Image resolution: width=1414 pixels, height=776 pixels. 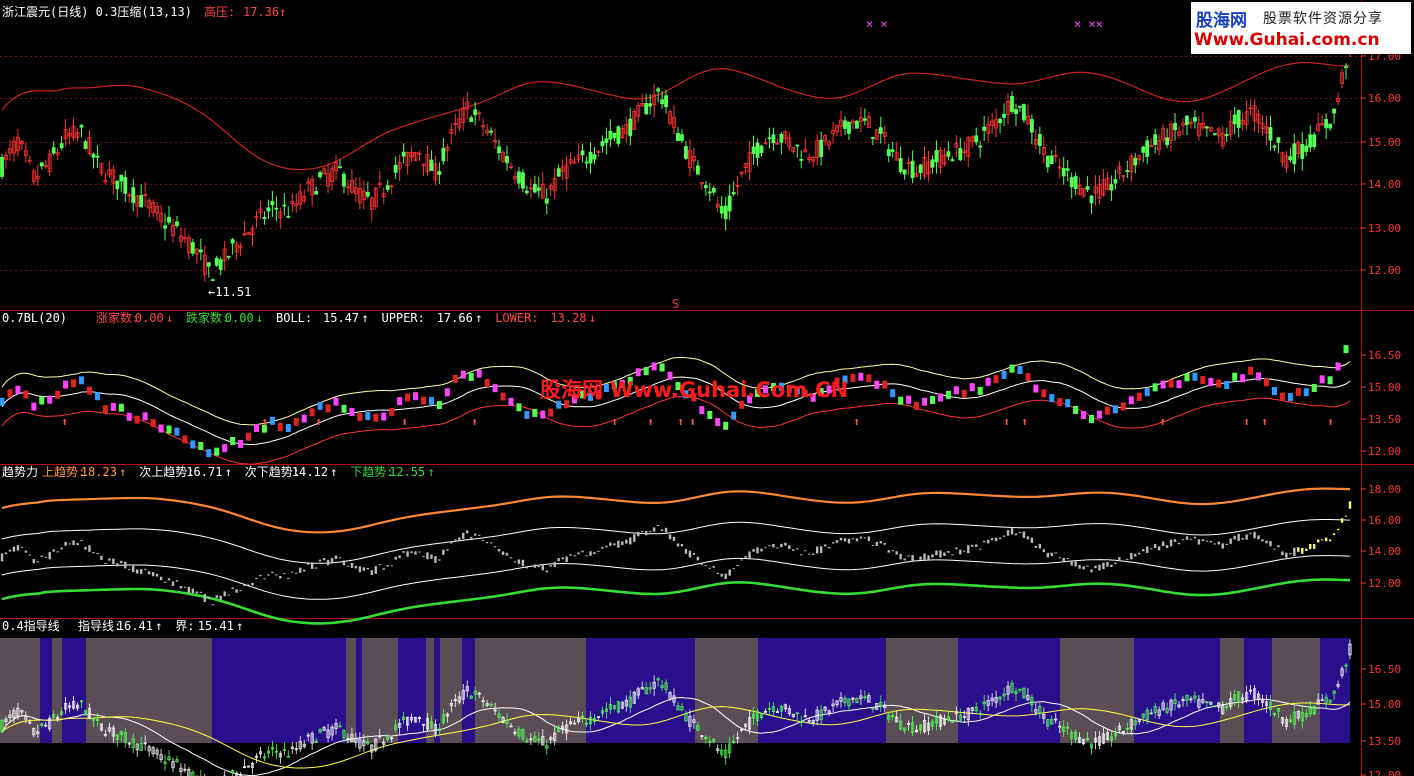 I want to click on legend-value: 13.28, so click(x=568, y=318).